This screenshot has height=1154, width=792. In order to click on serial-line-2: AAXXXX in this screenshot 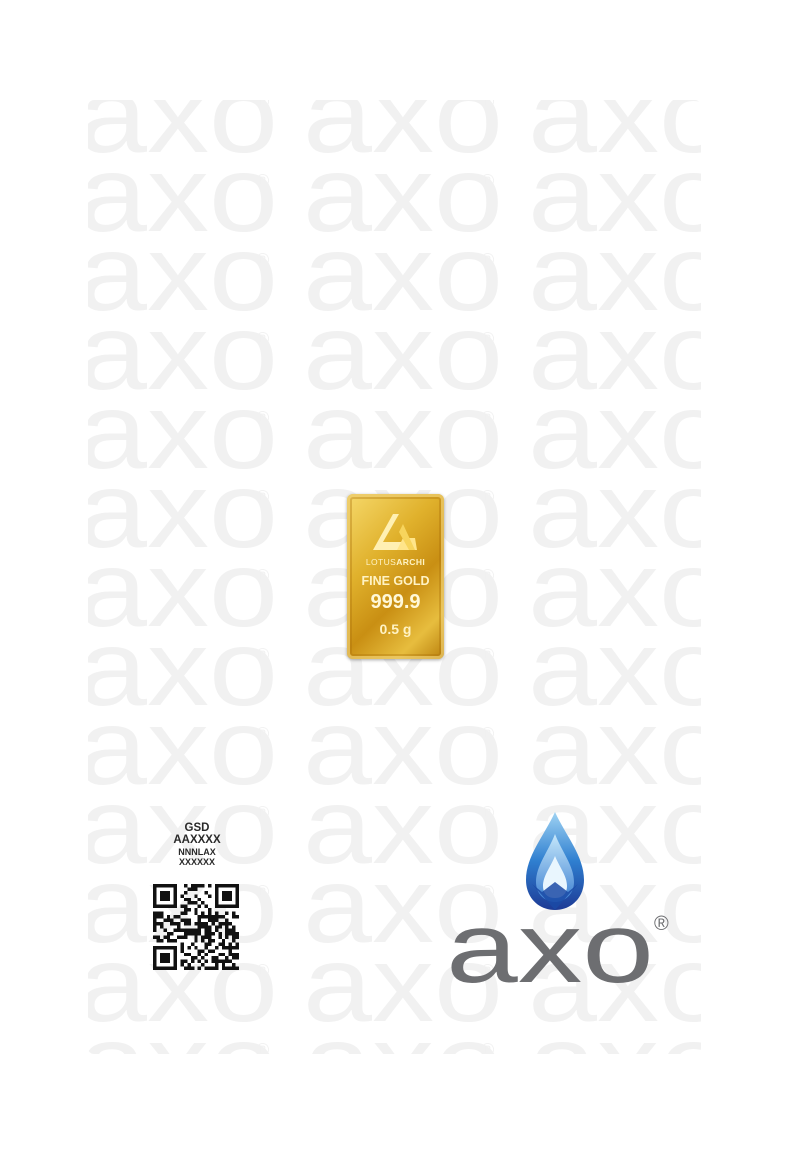, I will do `click(197, 840)`.